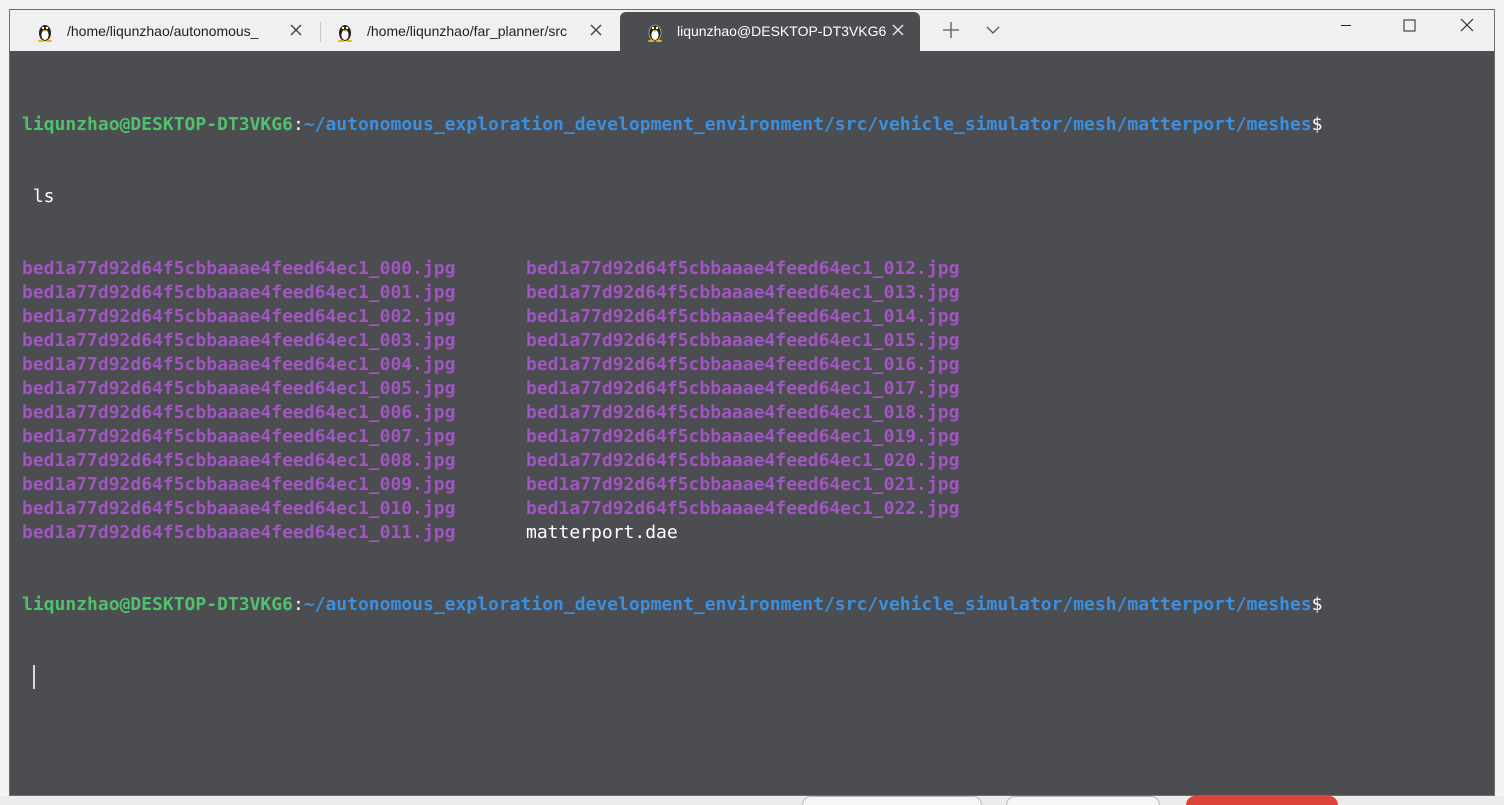  What do you see at coordinates (993, 30) in the screenshot?
I see `chevron-down-icon` at bounding box center [993, 30].